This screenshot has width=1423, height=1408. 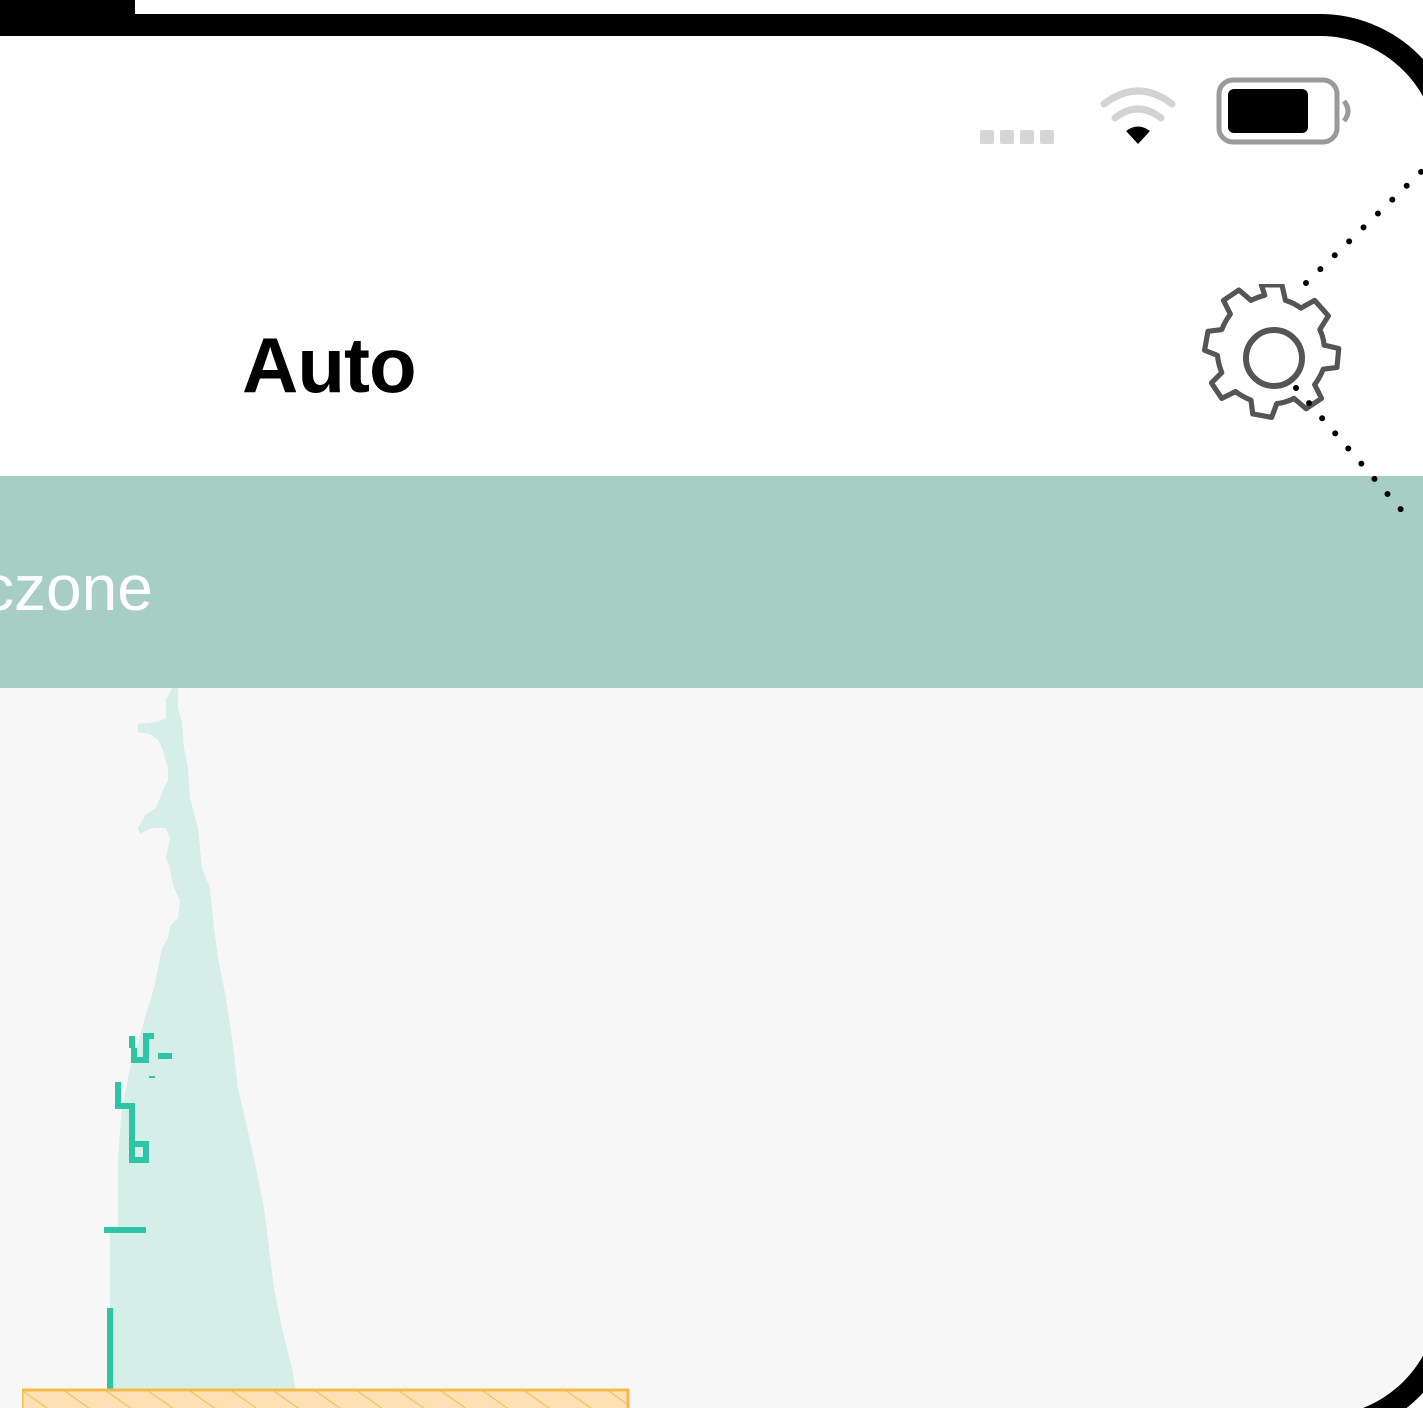 What do you see at coordinates (1283, 111) in the screenshot?
I see `battery-icon` at bounding box center [1283, 111].